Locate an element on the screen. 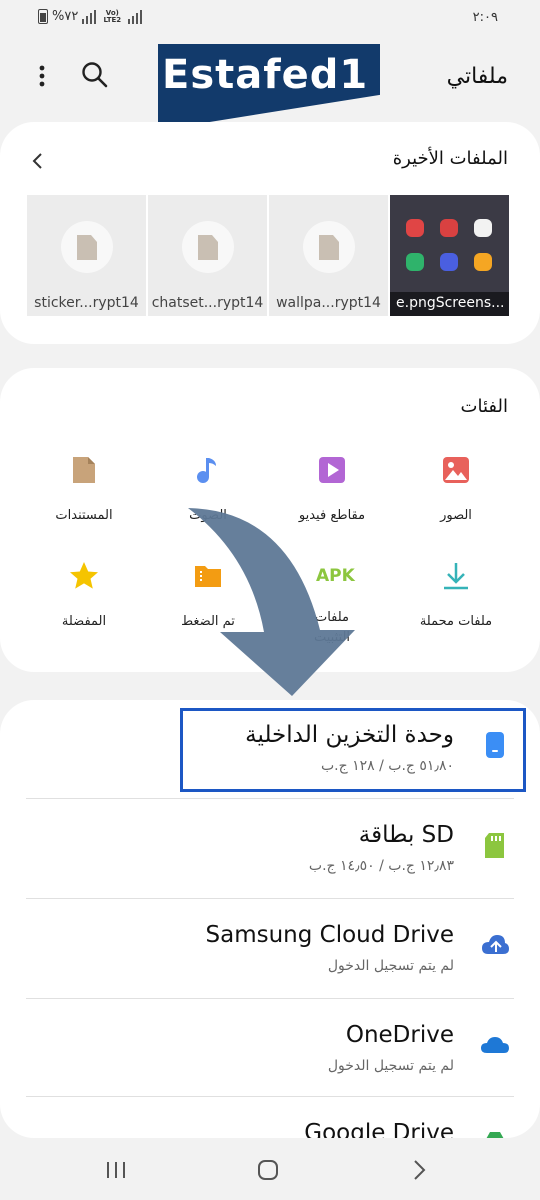 The image size is (540, 1200). apk-icon: APK is located at coordinates (335, 576).